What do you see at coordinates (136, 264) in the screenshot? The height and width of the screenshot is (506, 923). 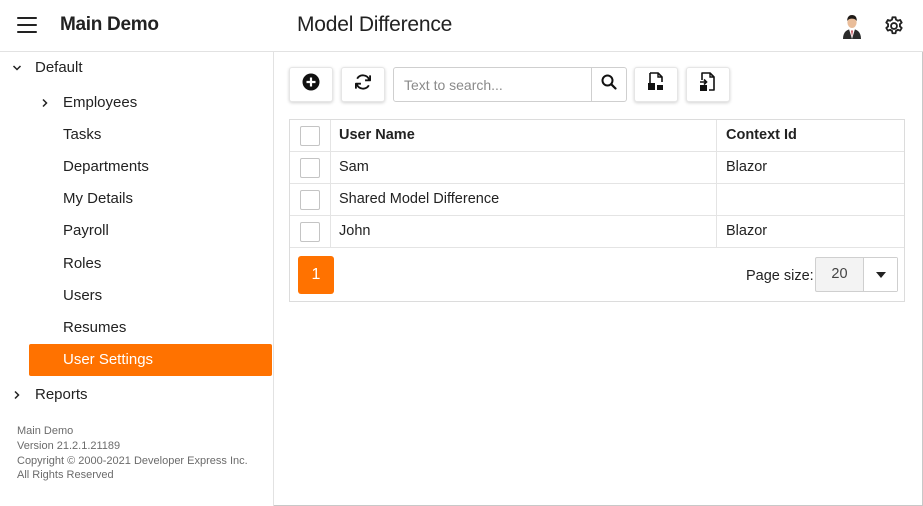 I see `sidebar-item-roles: Roles` at bounding box center [136, 264].